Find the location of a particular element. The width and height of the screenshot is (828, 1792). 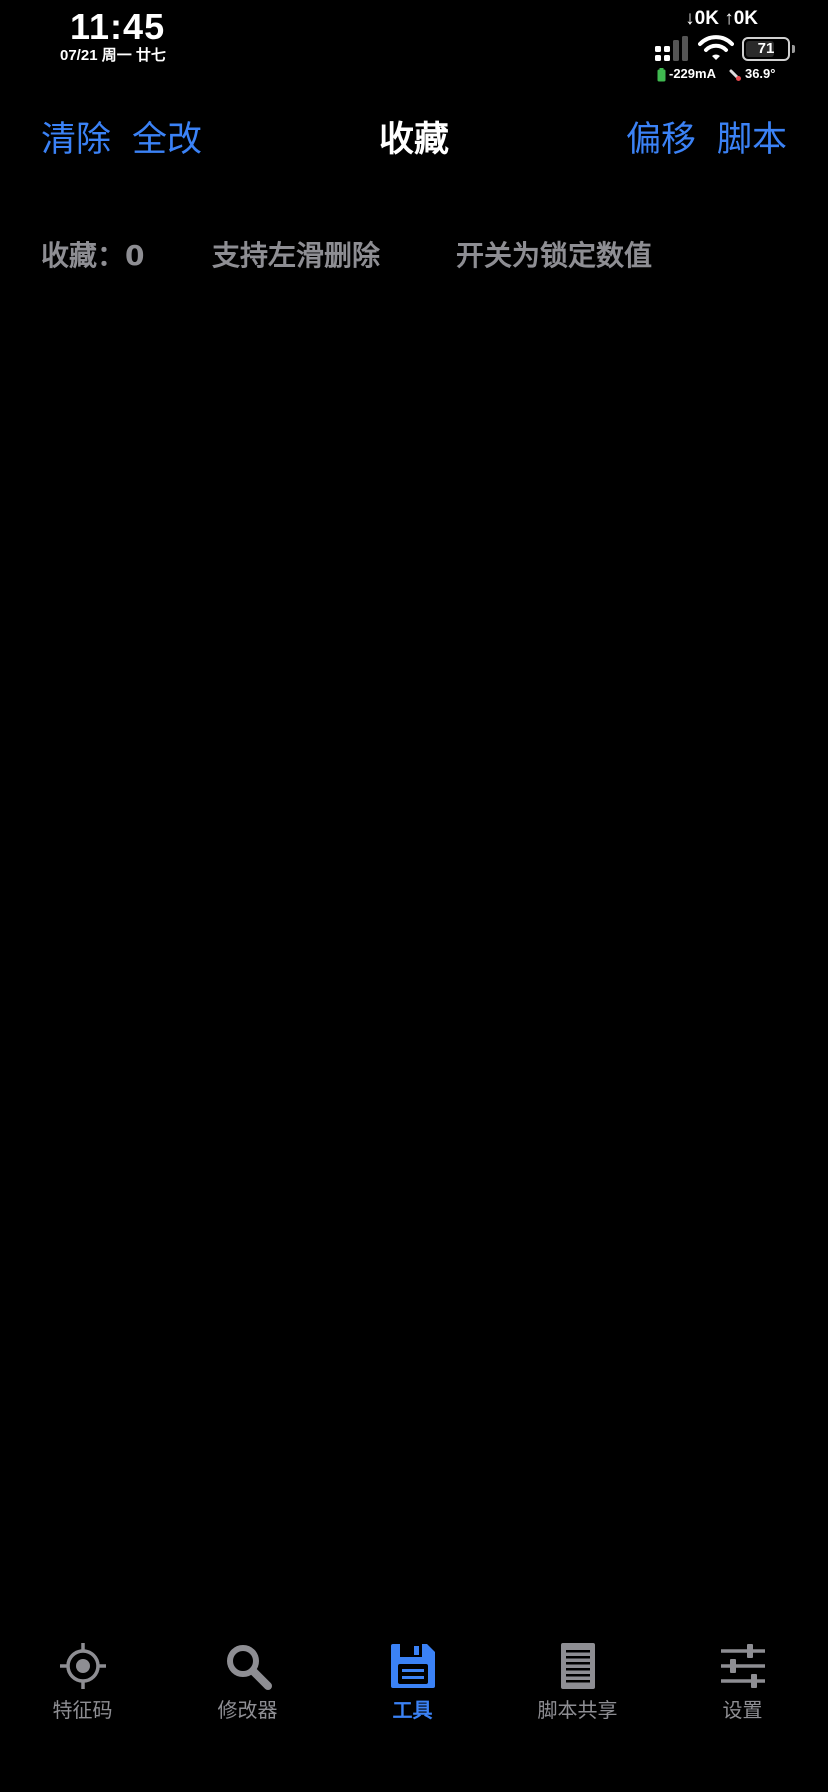

tab-feature-code: 特征码 is located at coordinates (82, 1675).